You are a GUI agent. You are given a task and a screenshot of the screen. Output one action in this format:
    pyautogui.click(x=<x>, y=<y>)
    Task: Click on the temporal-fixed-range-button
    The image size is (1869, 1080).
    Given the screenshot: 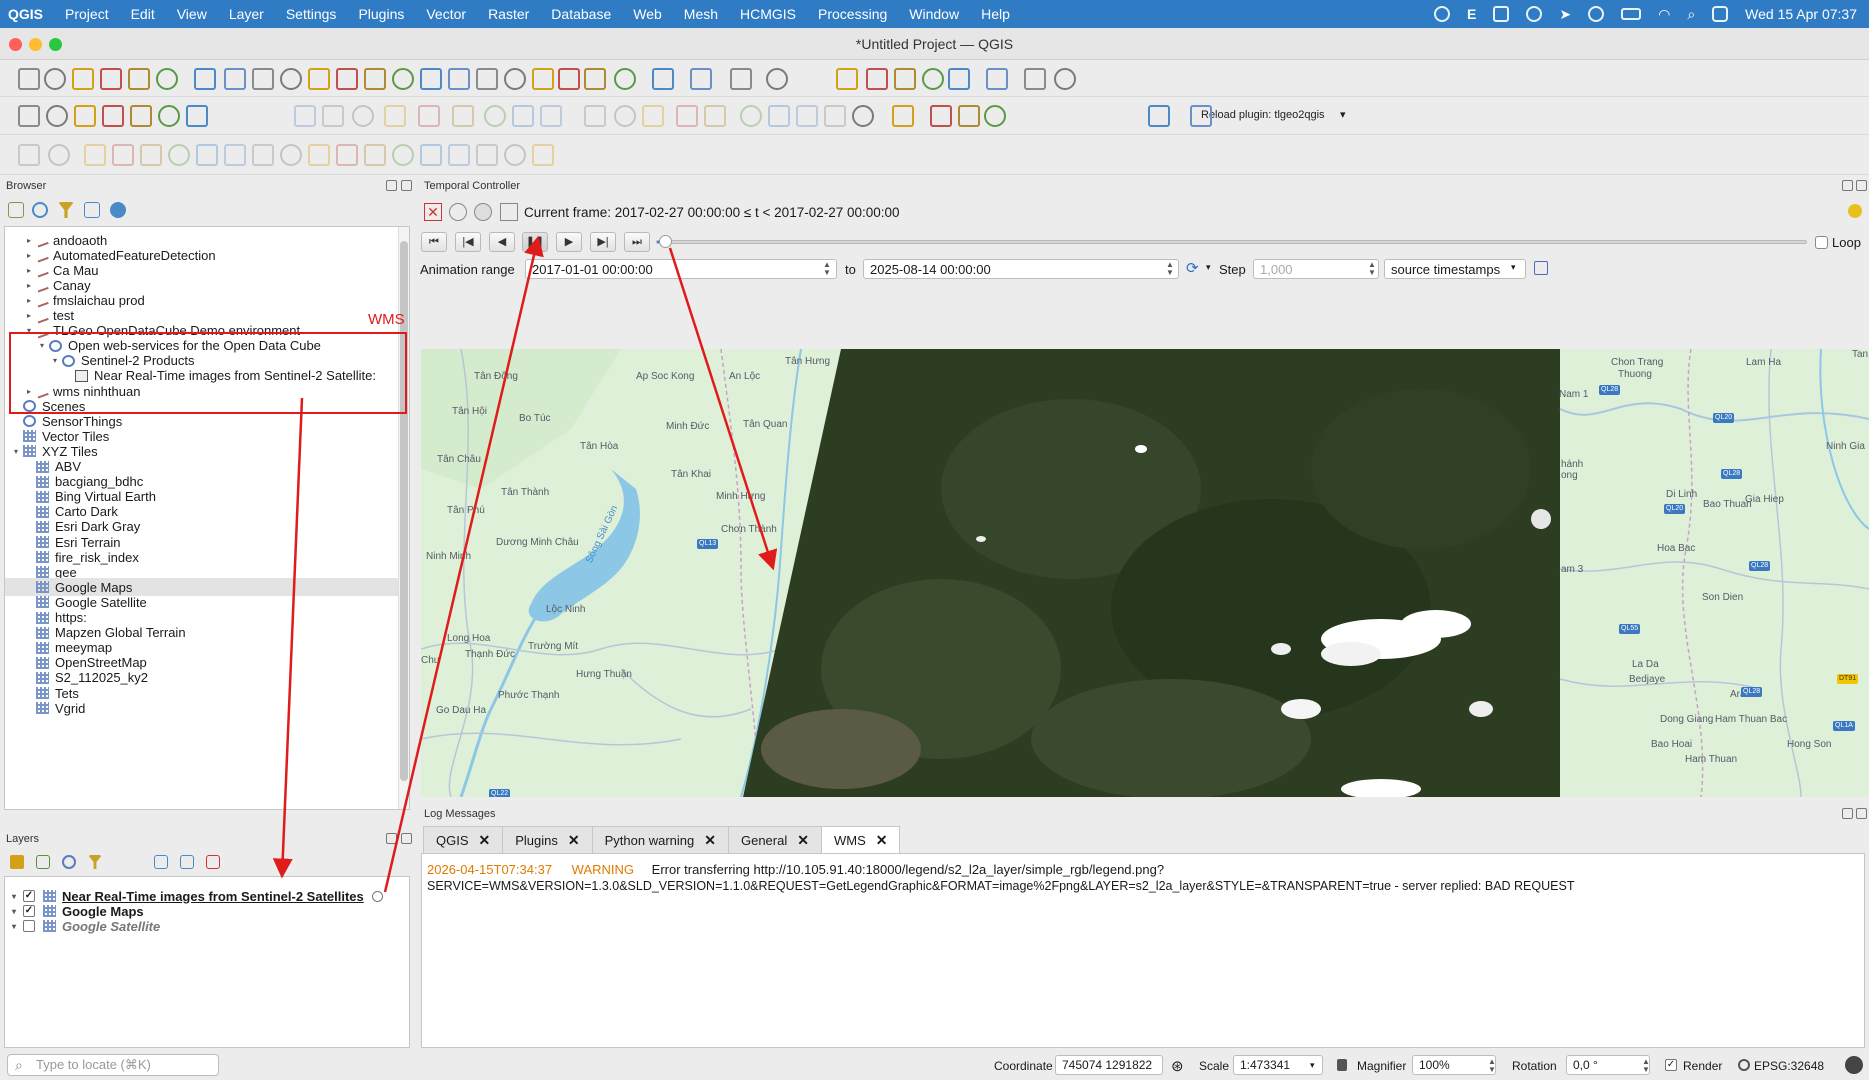 What is the action you would take?
    pyautogui.click(x=458, y=212)
    